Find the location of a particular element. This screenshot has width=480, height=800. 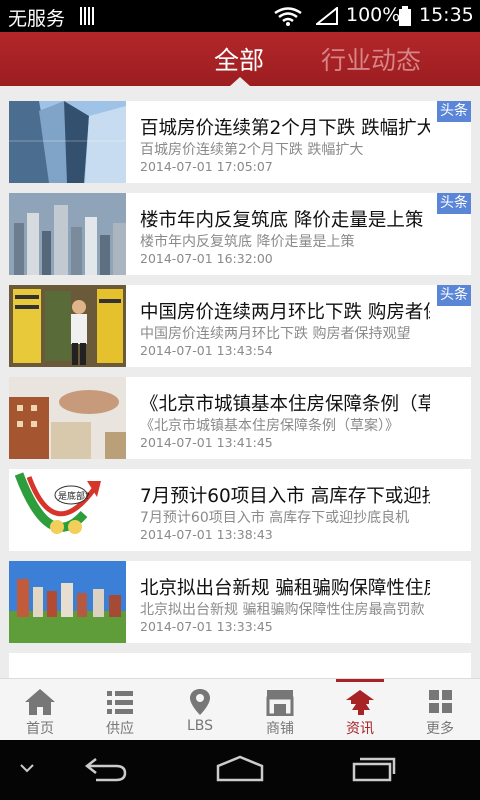

system-nav-bar is located at coordinates (240, 770).